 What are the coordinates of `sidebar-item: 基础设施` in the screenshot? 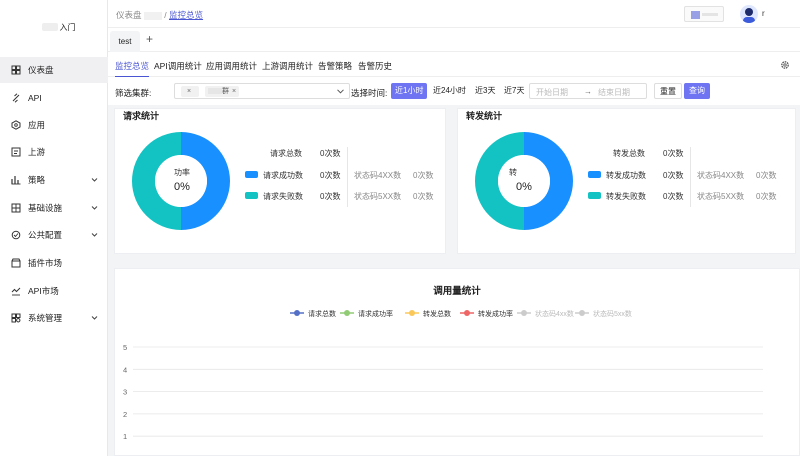 It's located at (54, 208).